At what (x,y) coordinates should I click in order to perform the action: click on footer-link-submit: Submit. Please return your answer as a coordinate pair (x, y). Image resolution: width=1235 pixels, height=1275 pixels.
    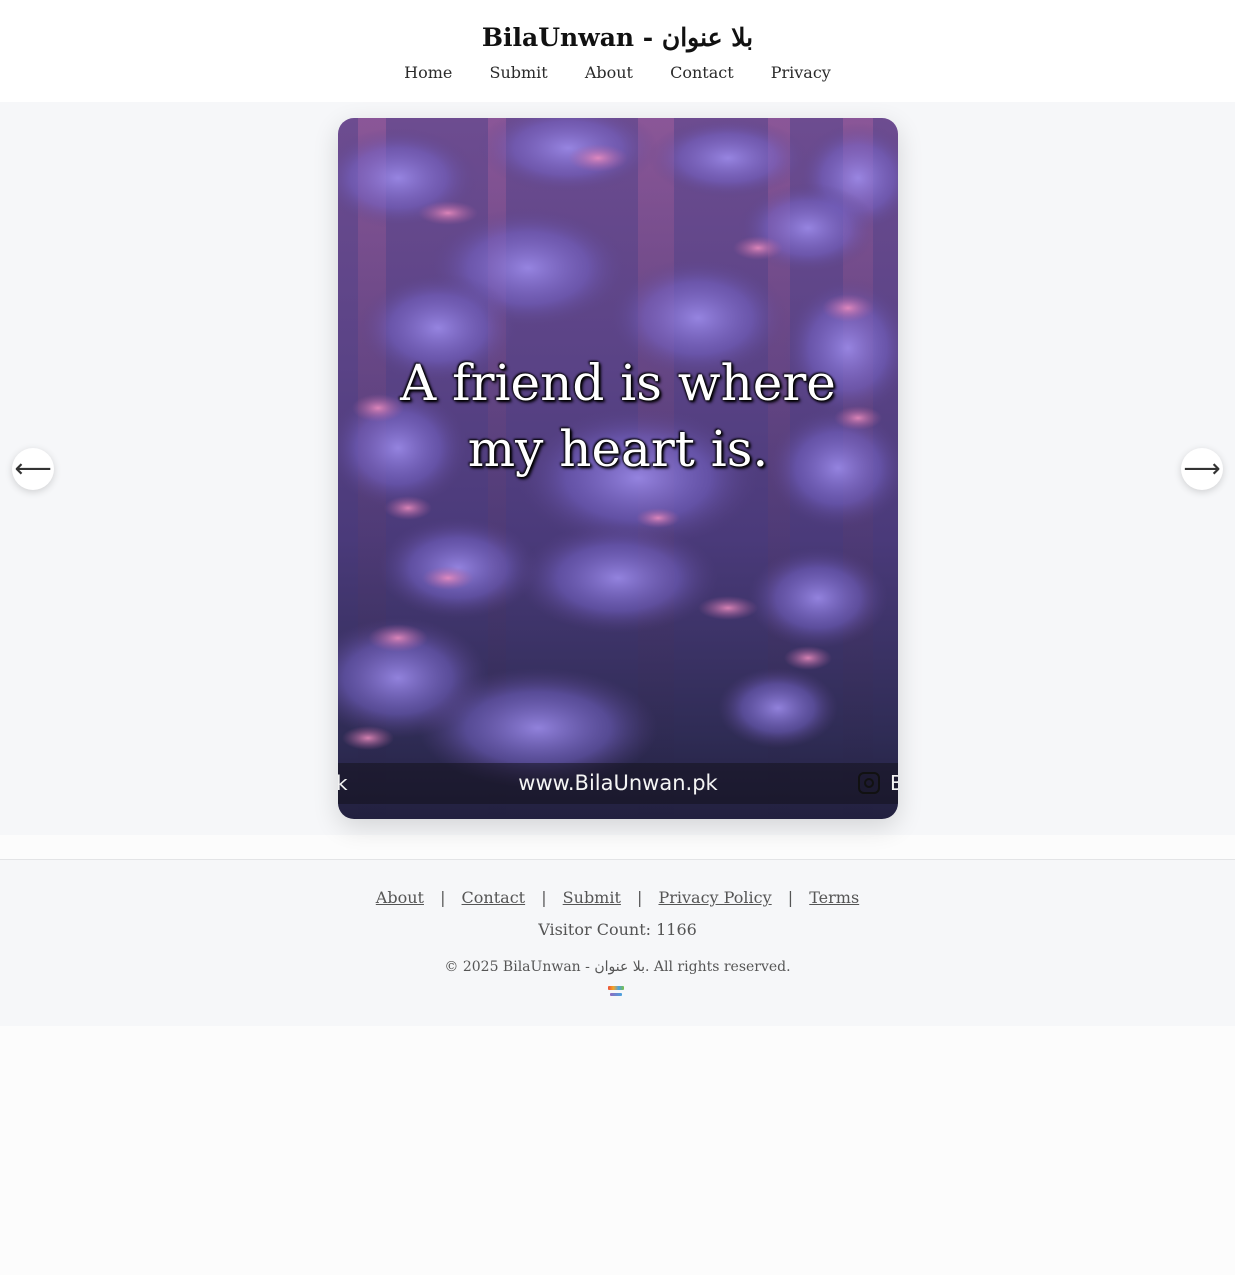
    Looking at the image, I should click on (592, 897).